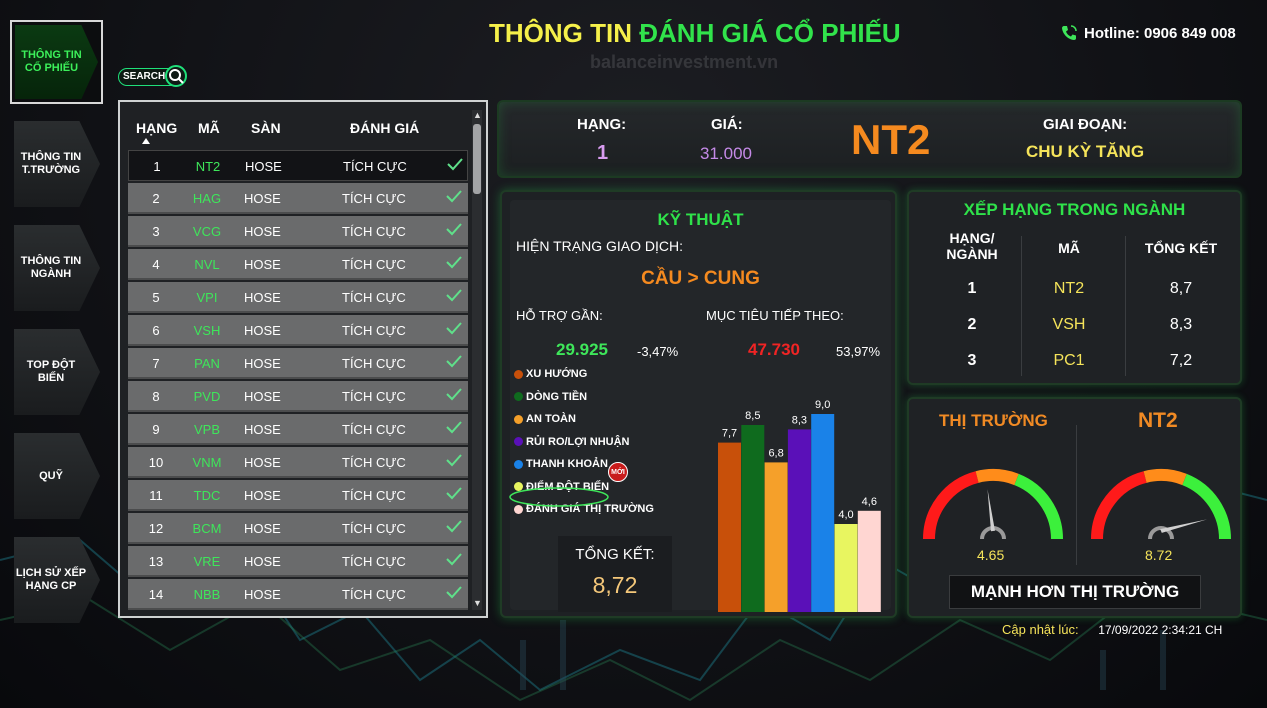 The height and width of the screenshot is (708, 1267). What do you see at coordinates (209, 128) in the screenshot?
I see `column-header-code: MÃ` at bounding box center [209, 128].